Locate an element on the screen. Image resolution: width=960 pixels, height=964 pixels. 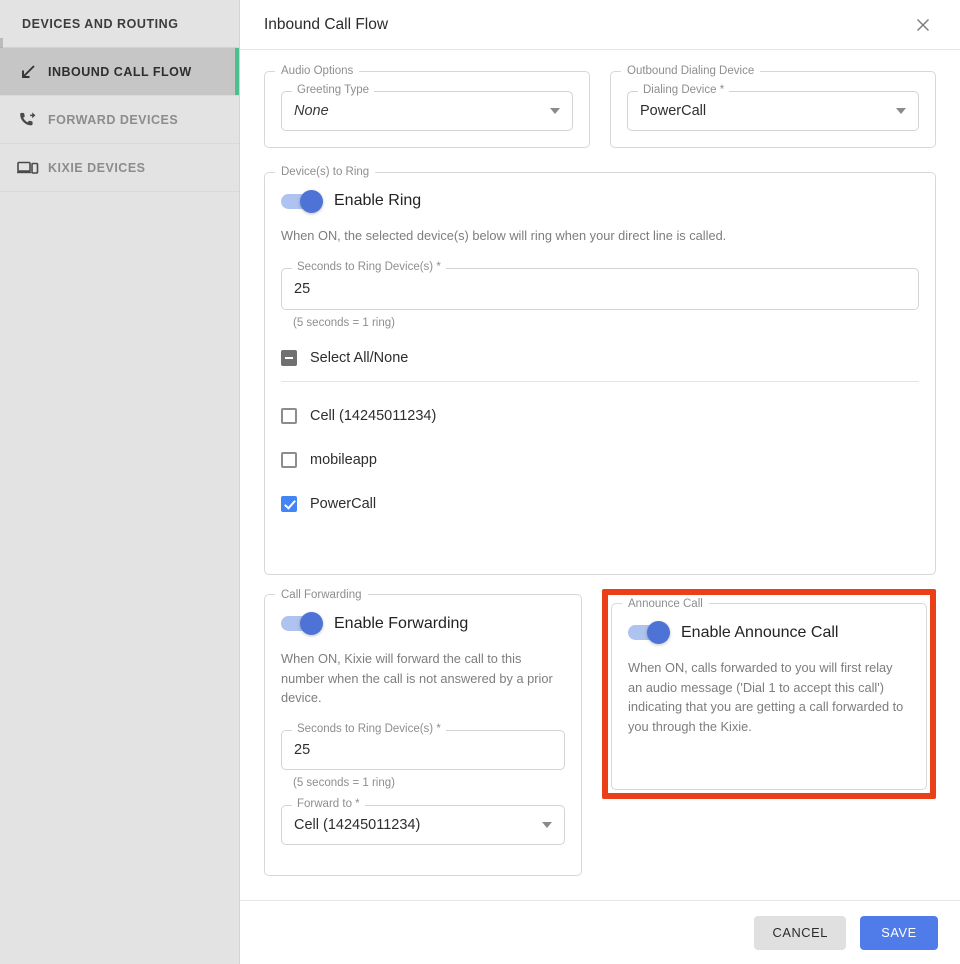
greeting-type-select: Greeting Type None is located at coordinates (427, 107).